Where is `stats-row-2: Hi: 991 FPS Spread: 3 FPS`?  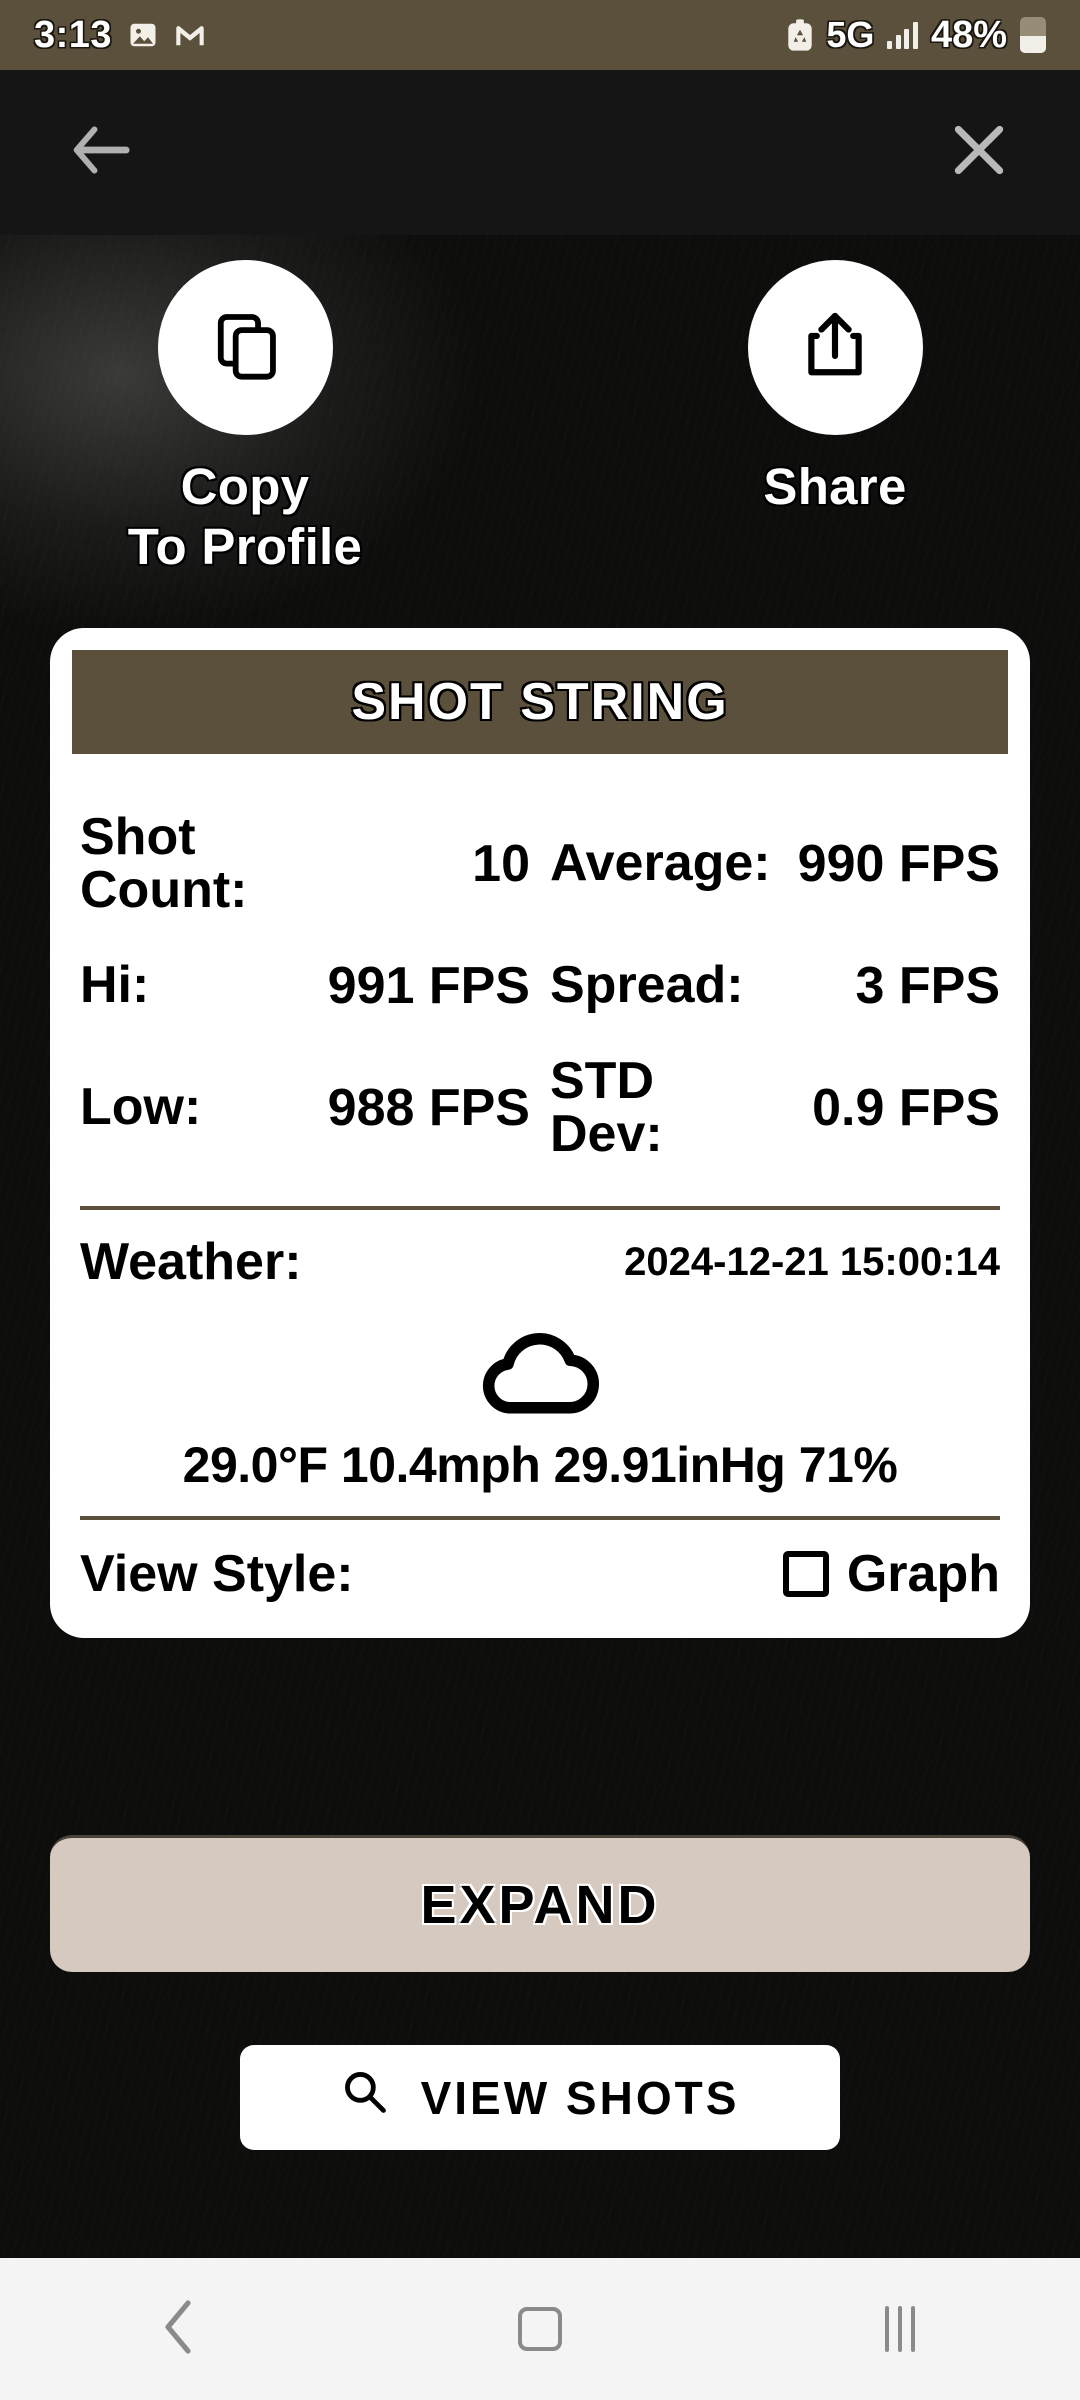
stats-row-2: Hi: 991 FPS Spread: 3 FPS is located at coordinates (540, 986).